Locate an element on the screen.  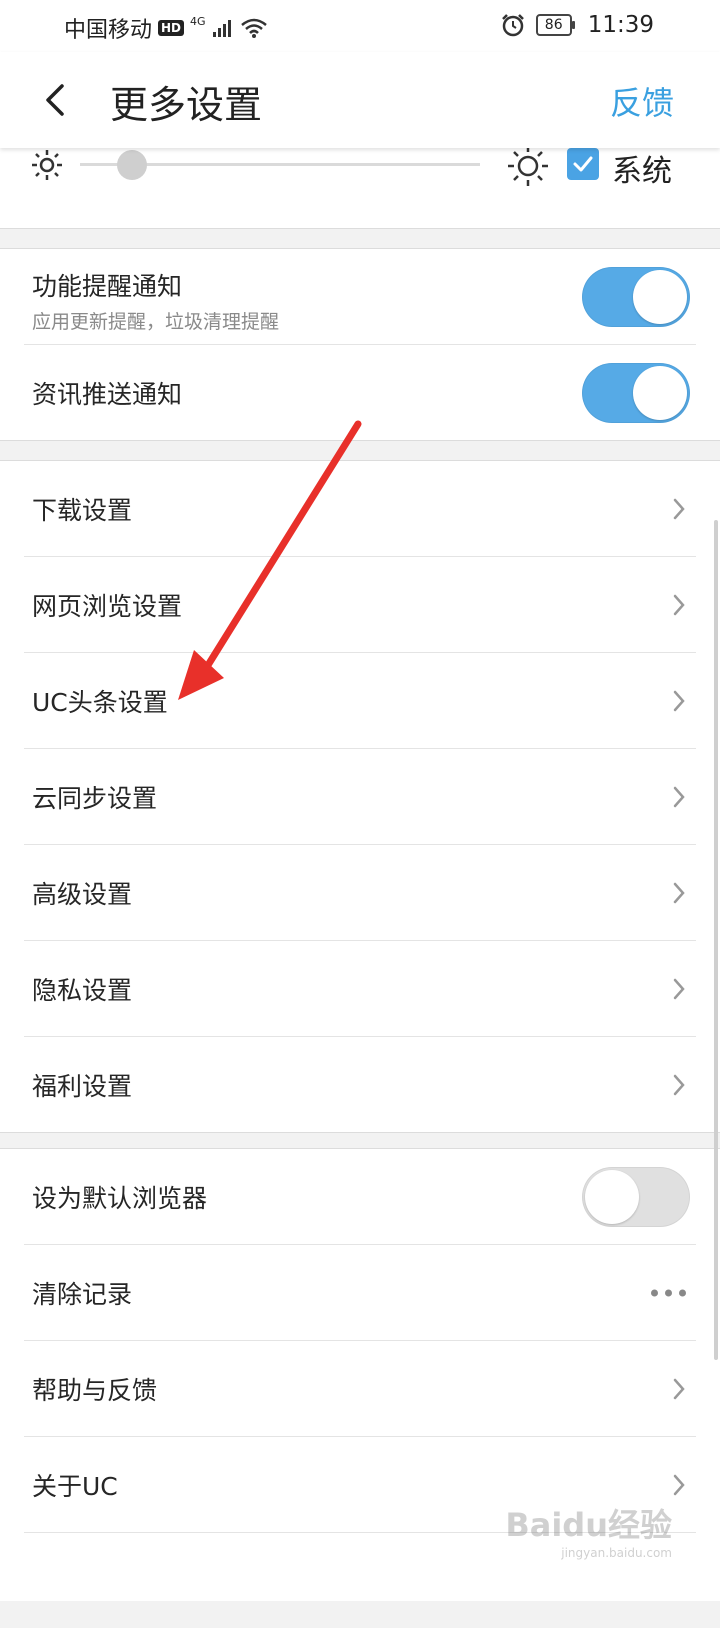
settings-item-download: 下载设置 is located at coordinates (360, 509).